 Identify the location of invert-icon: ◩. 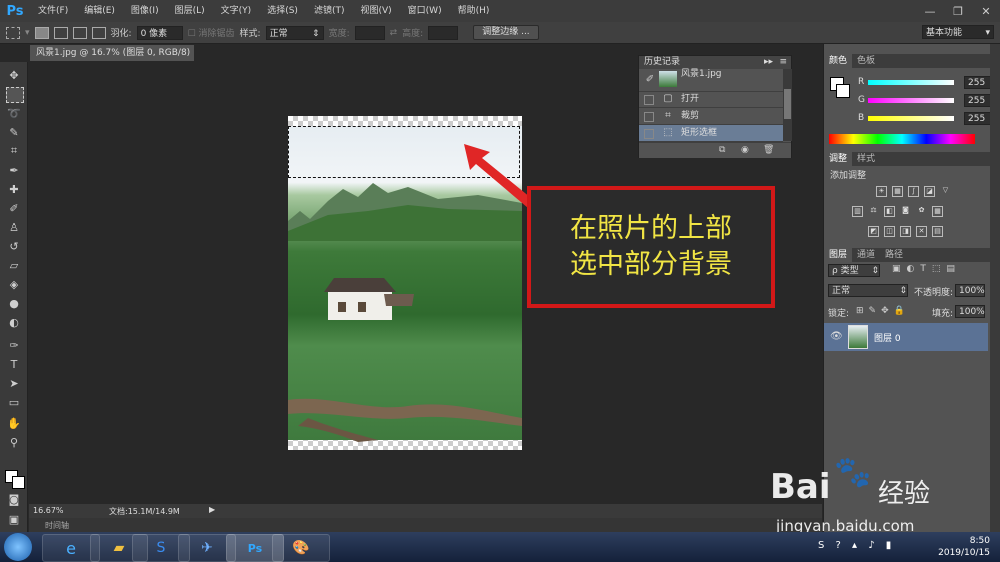
(873, 231).